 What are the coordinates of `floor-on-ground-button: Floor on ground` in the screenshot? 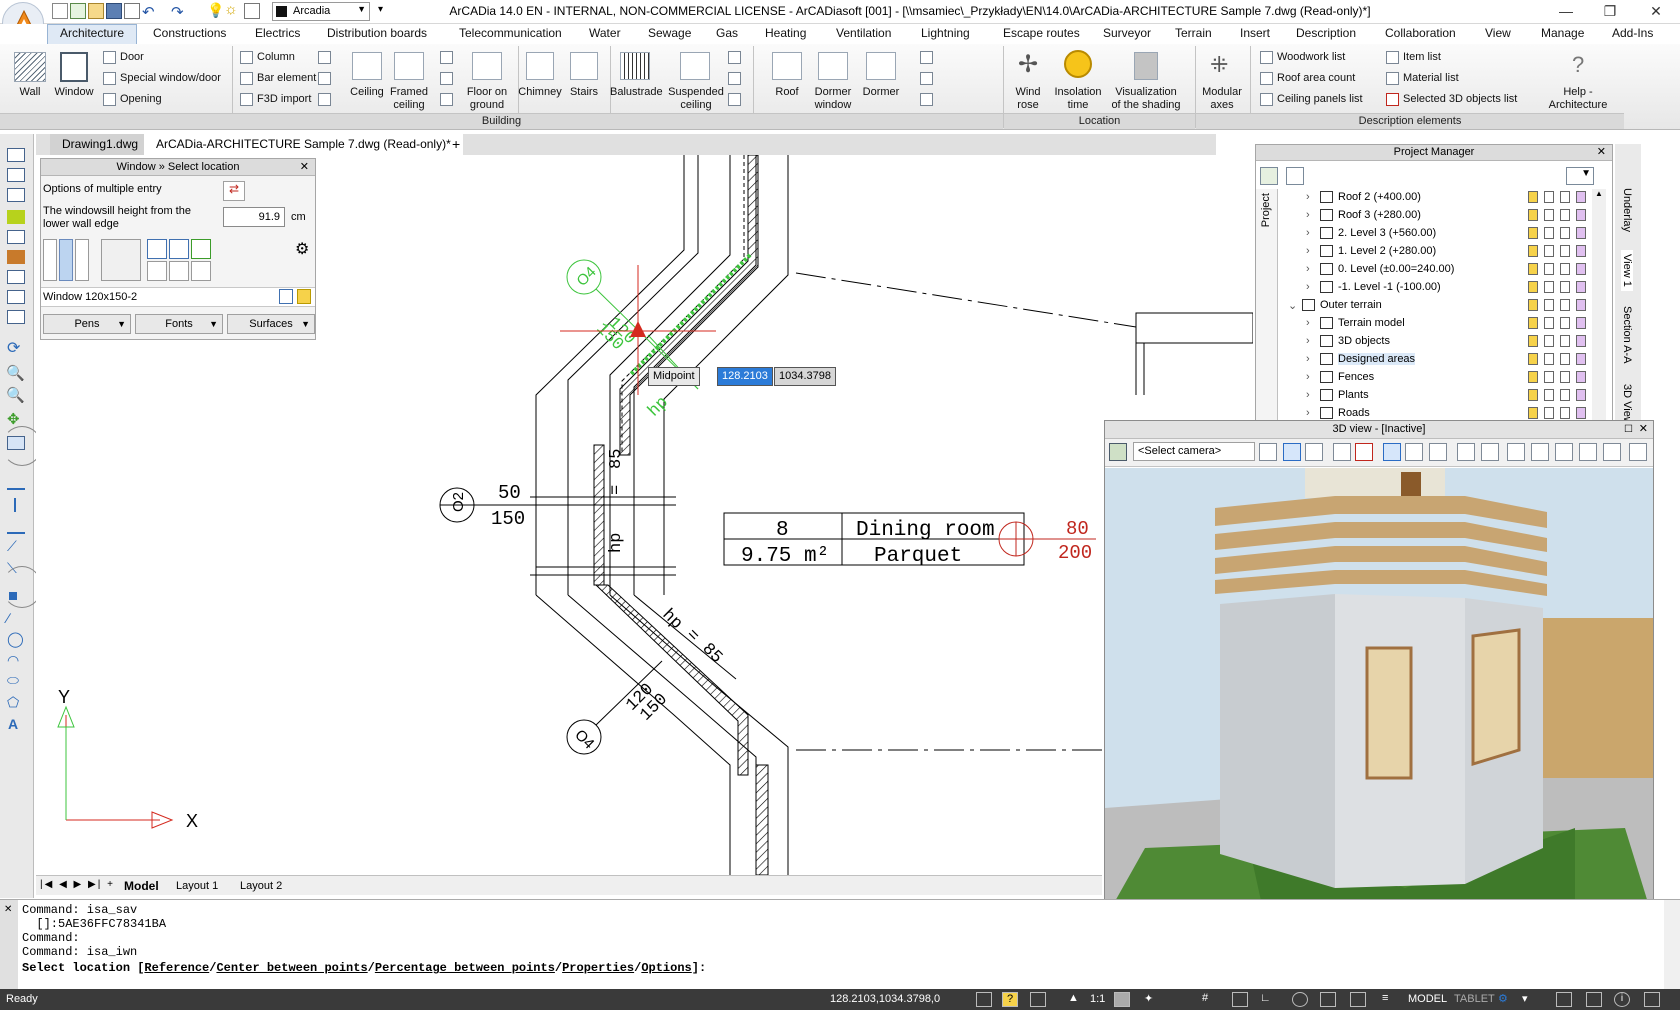 It's located at (487, 99).